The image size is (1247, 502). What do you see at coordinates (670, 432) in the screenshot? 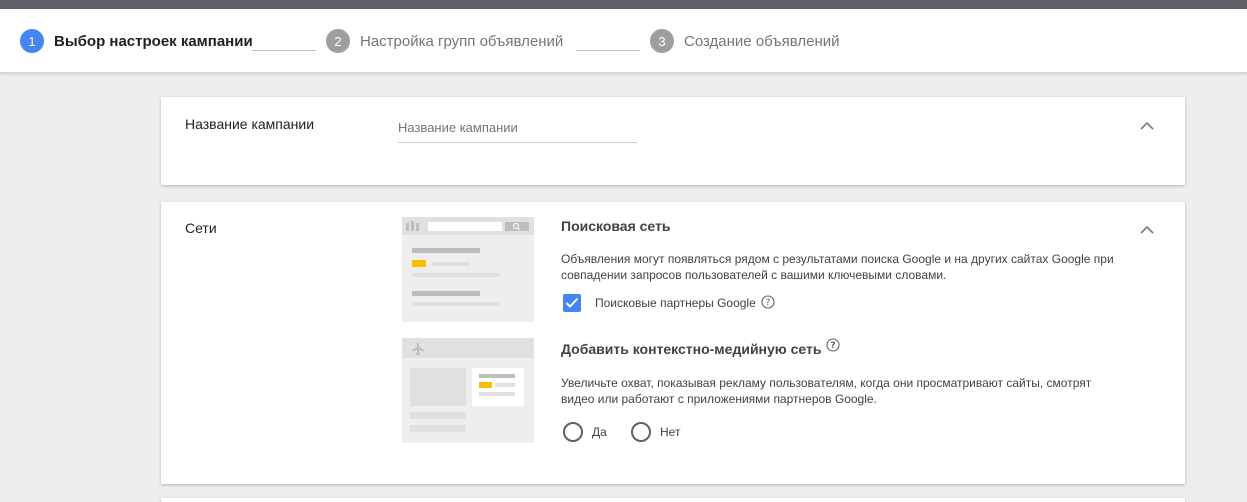
I see `radio-label: Нет` at bounding box center [670, 432].